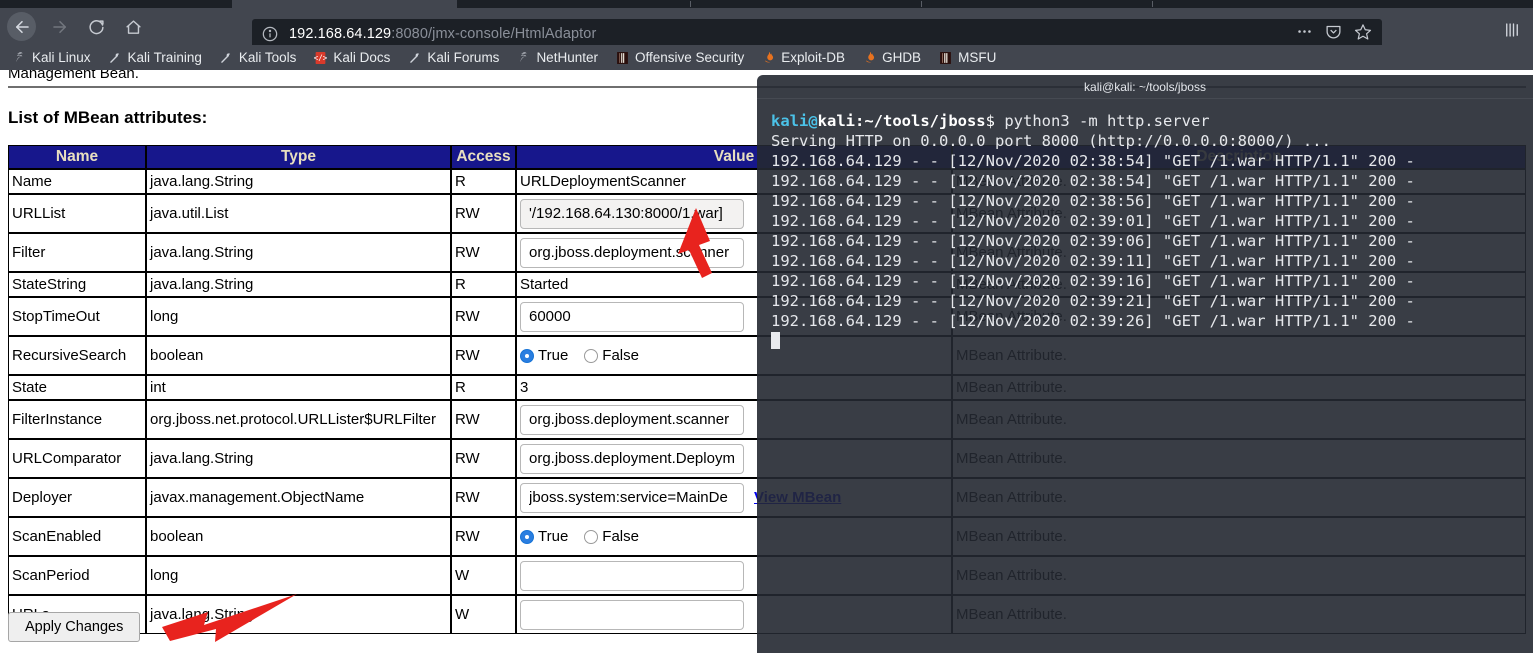  I want to click on cell-attribute-name: State, so click(77, 387).